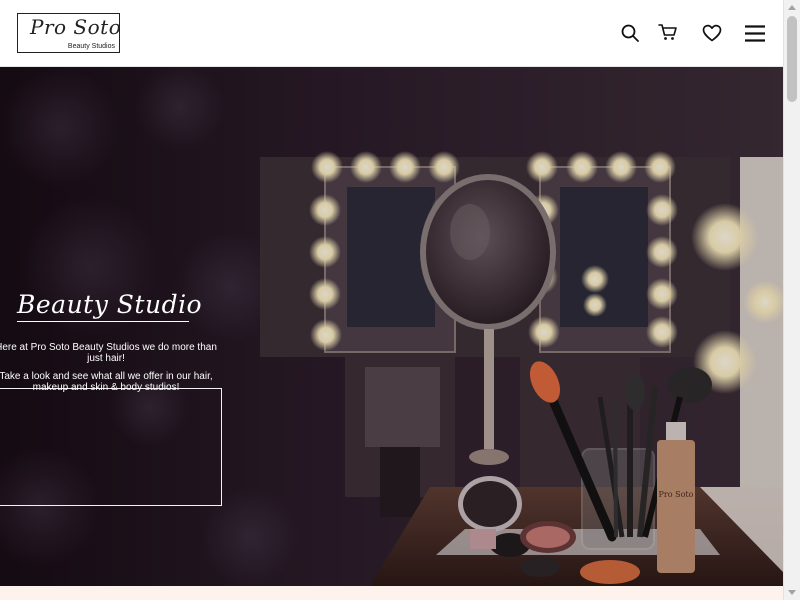  What do you see at coordinates (792, 592) in the screenshot?
I see `scroll-down-arrow-icon` at bounding box center [792, 592].